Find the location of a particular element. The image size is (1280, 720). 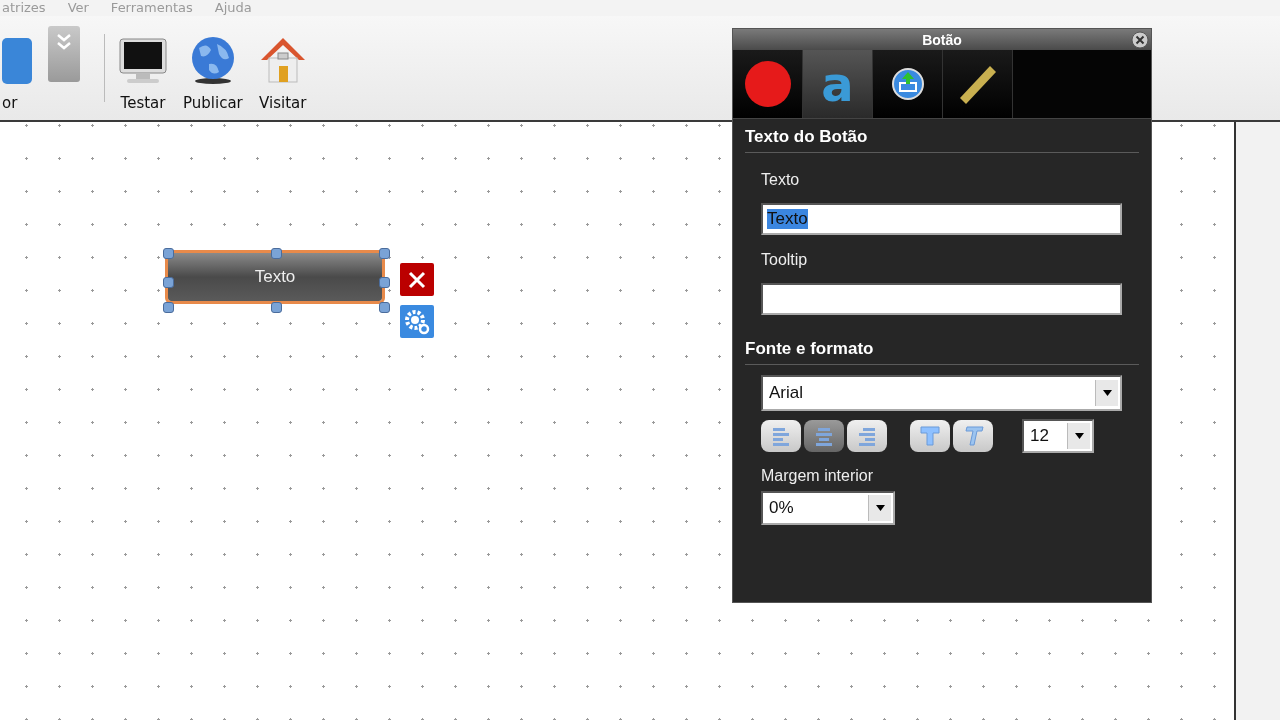

toolbar-button: Visitar is located at coordinates (282, 68).